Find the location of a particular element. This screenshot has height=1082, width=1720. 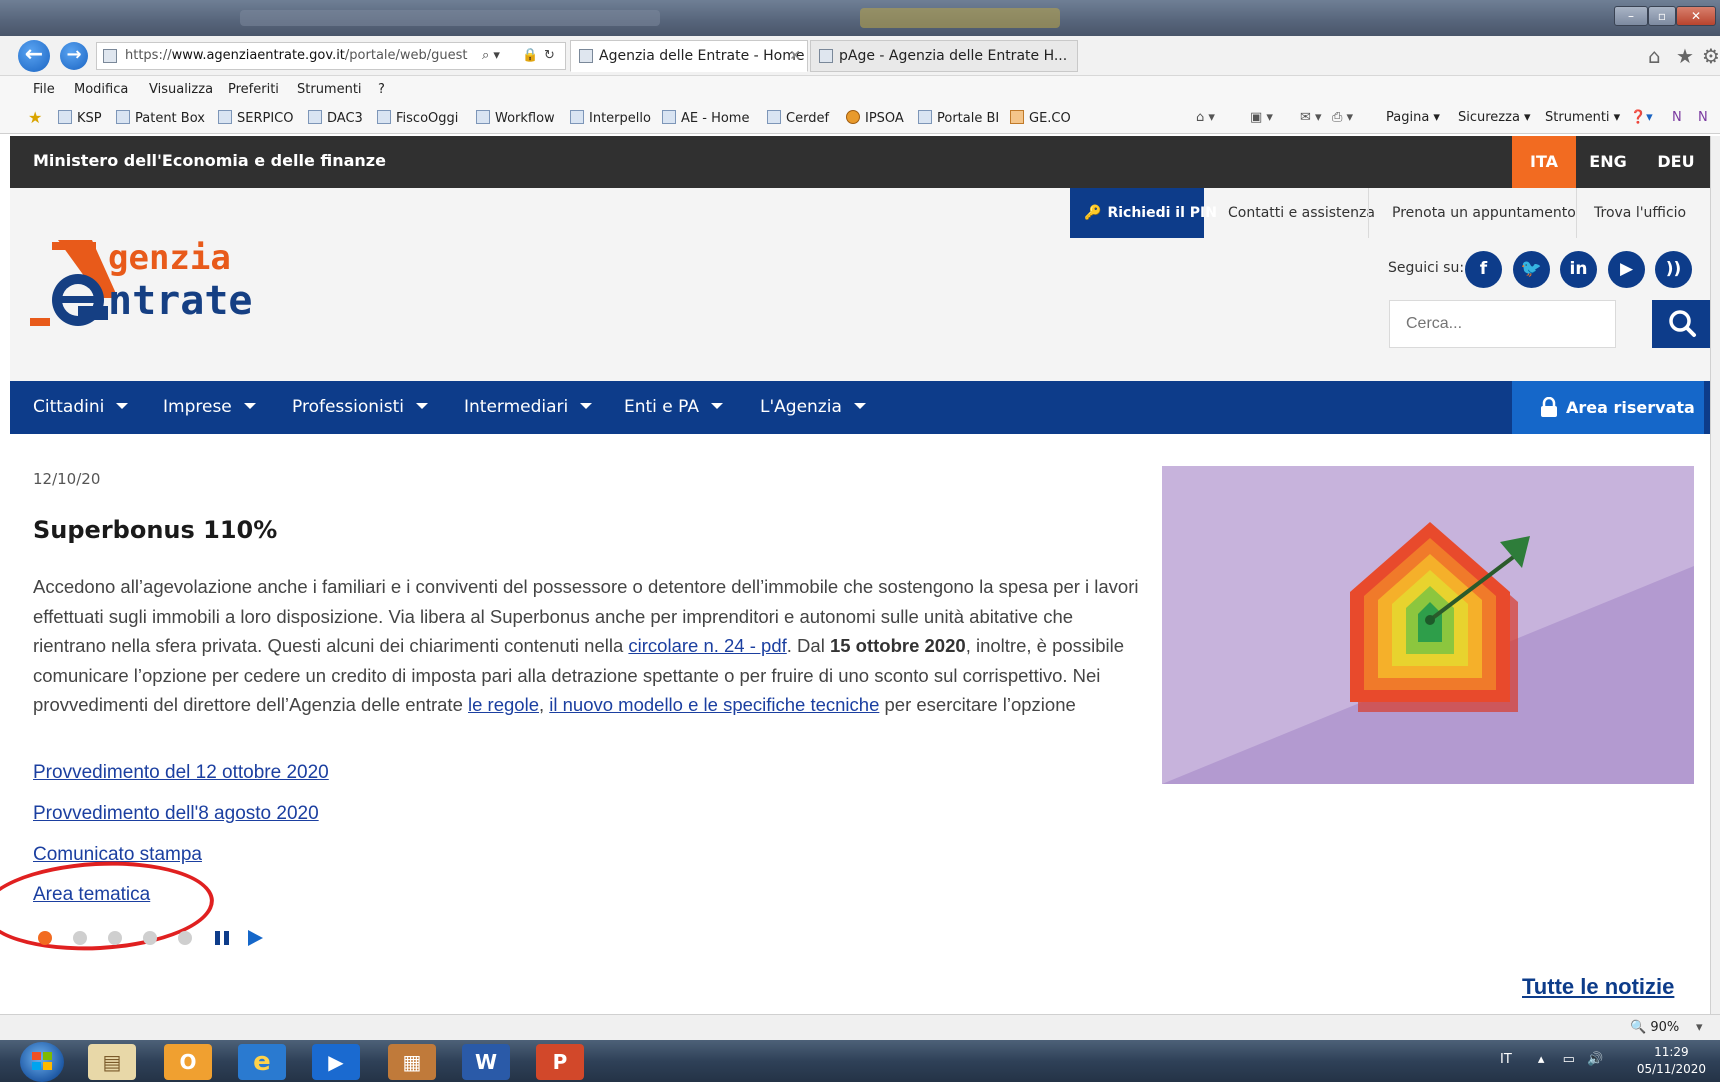

favorite-interpello: Interpello is located at coordinates (610, 118).